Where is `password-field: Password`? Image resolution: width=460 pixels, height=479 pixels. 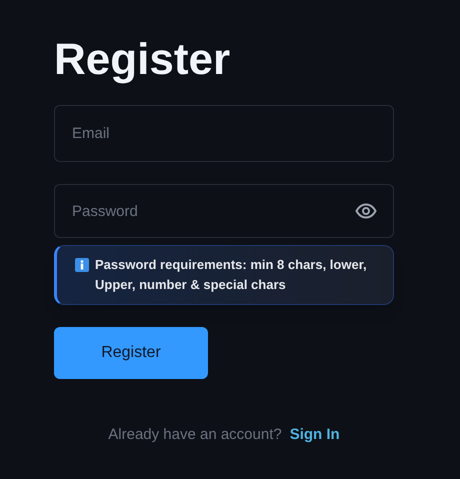 password-field: Password is located at coordinates (224, 211).